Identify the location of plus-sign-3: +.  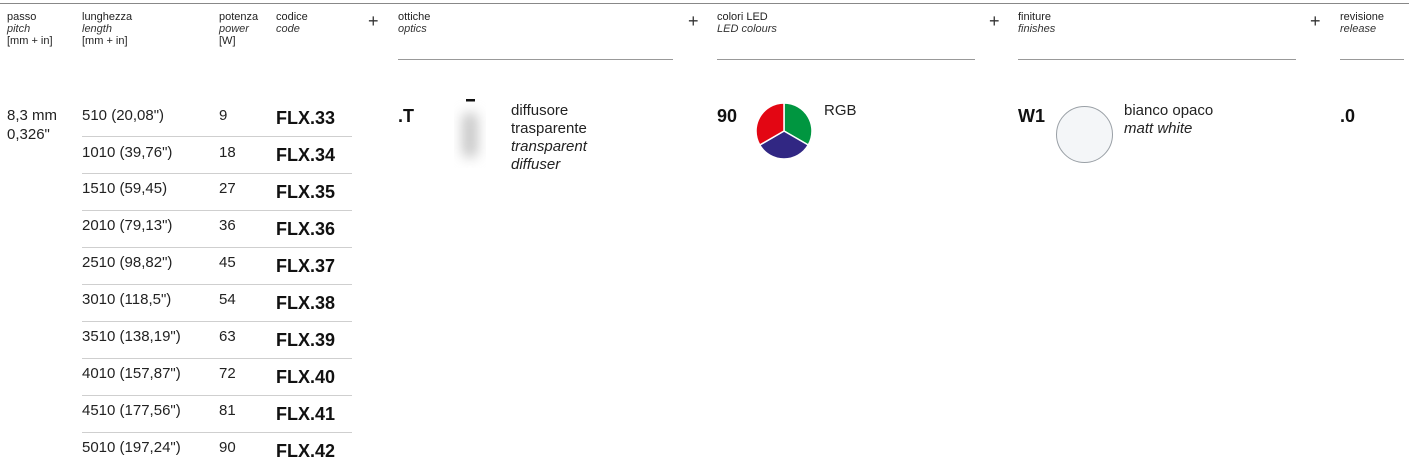
(994, 21).